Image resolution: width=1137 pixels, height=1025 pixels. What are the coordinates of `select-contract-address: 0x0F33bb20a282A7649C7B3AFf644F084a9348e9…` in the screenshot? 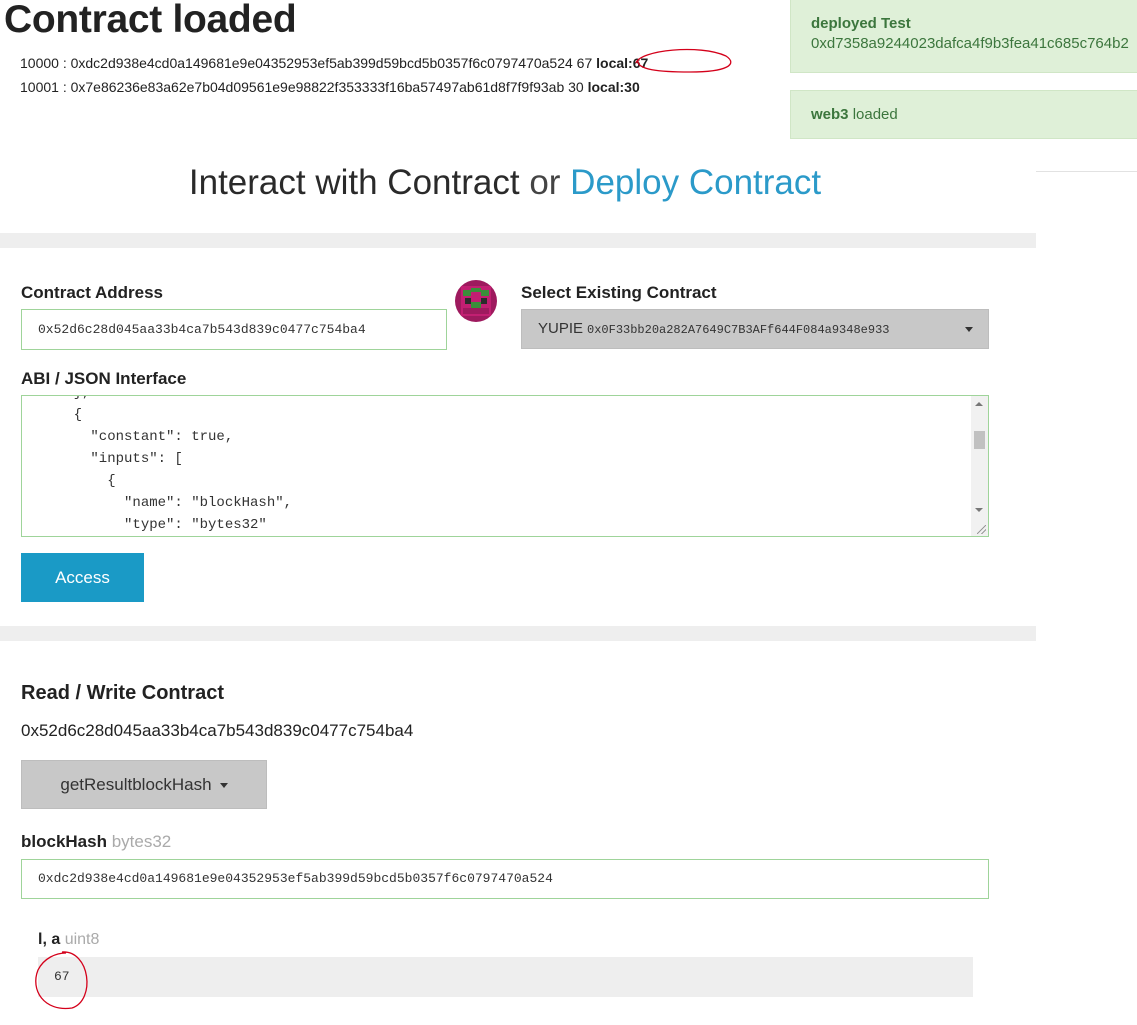 It's located at (738, 330).